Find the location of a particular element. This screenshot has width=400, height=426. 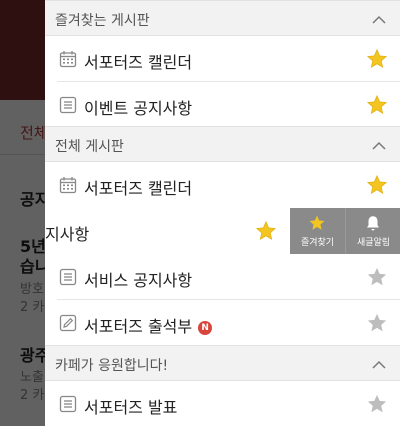

section-title: 즐겨찾는 게시판 is located at coordinates (102, 21).